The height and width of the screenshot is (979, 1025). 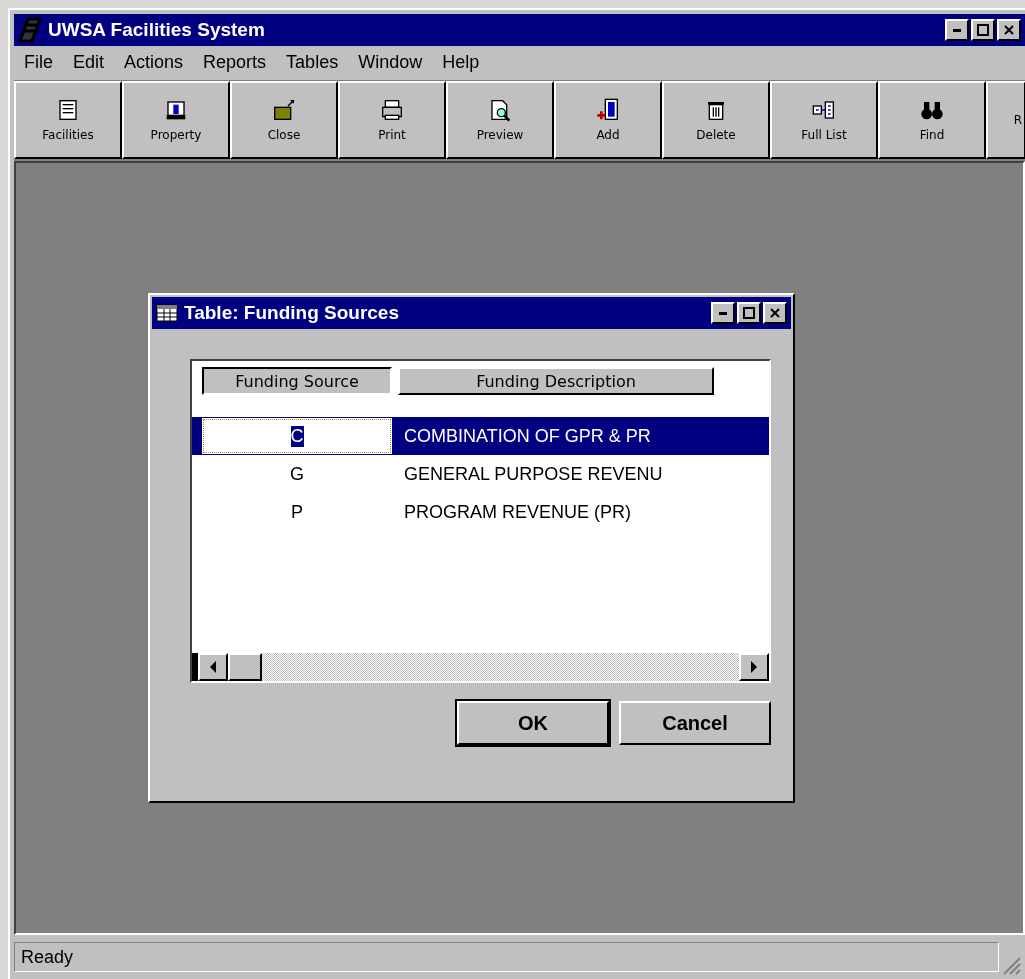 What do you see at coordinates (89, 64) in the screenshot?
I see `menu-item: Edit` at bounding box center [89, 64].